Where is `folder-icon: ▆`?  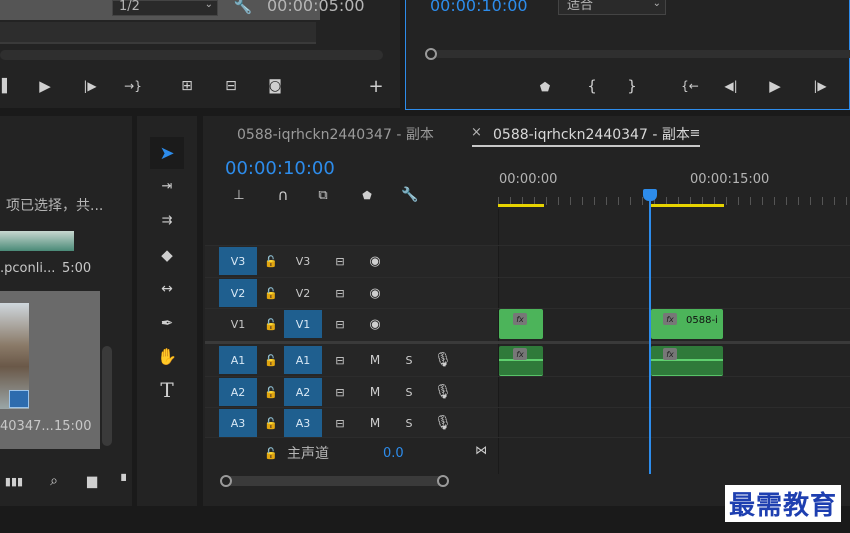
folder-icon: ▆ is located at coordinates (92, 481).